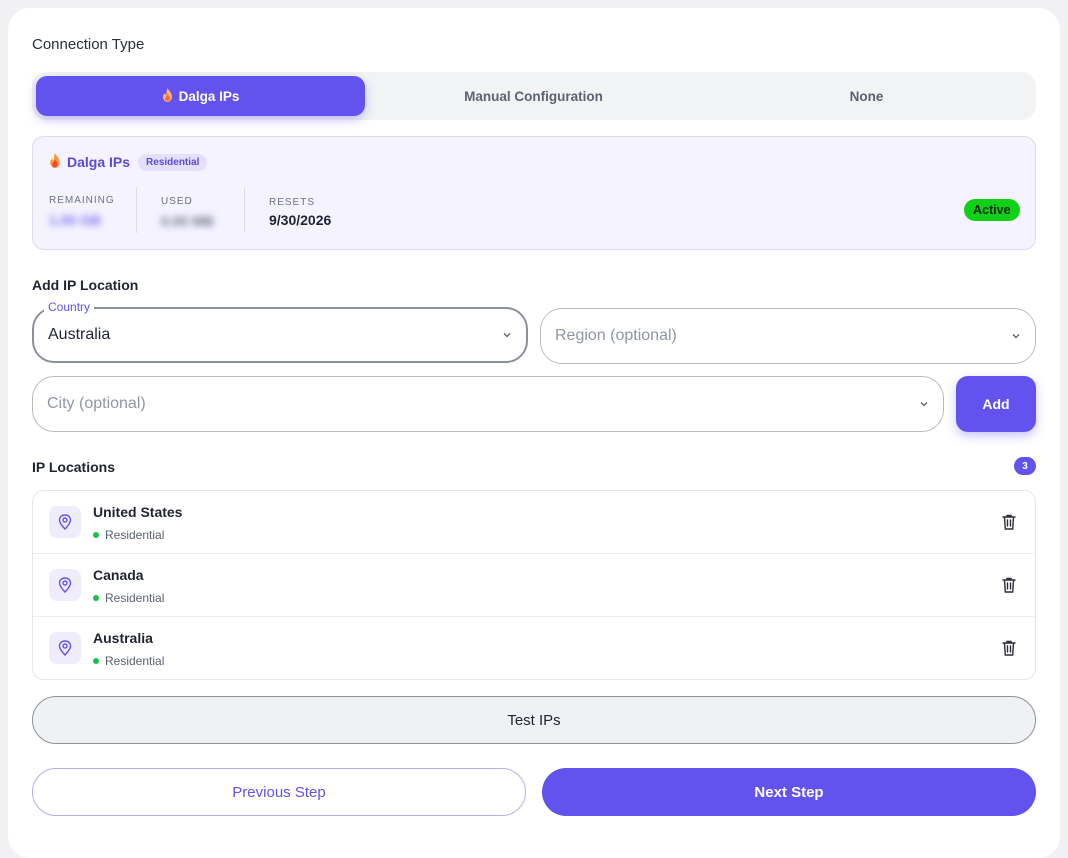  Describe the element at coordinates (79, 334) in the screenshot. I see `country-value: Australia` at that location.